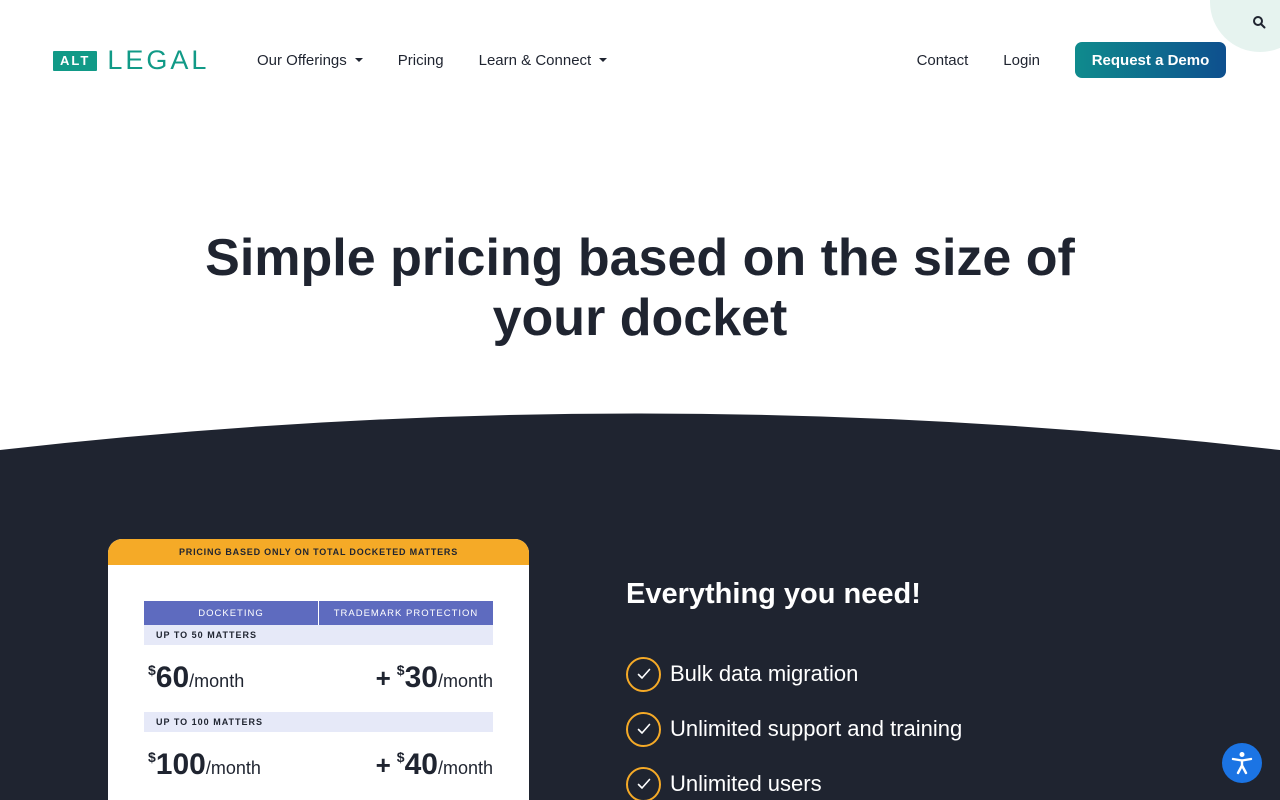 This screenshot has height=800, width=1280. Describe the element at coordinates (640, 258) in the screenshot. I see `page-title-line1: Simple pricing based on the size of` at that location.